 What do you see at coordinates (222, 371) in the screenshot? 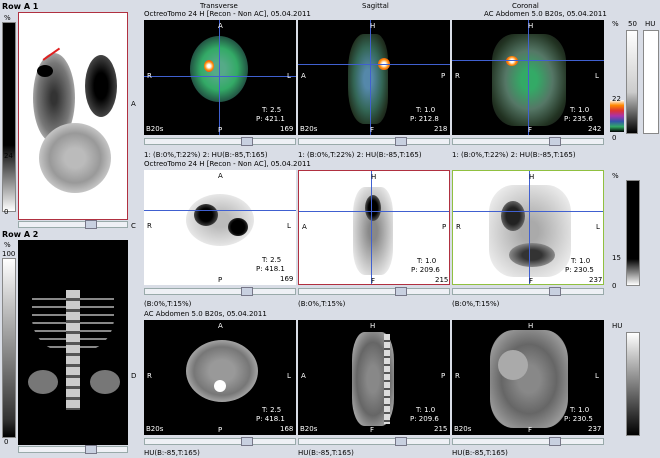
I see `ct-body-transverse` at bounding box center [222, 371].